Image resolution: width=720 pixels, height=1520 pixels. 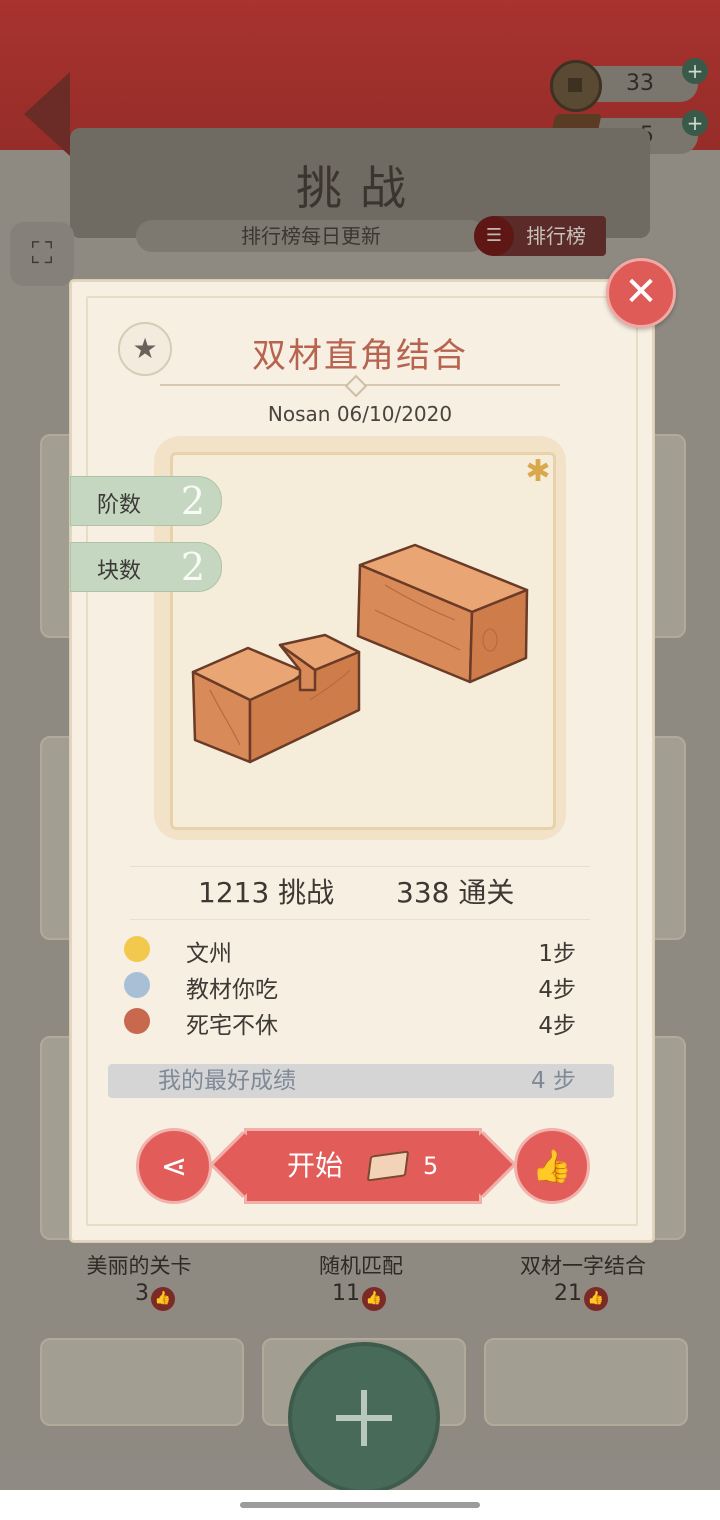 What do you see at coordinates (431, 1166) in the screenshot?
I see `start-cost: 5` at bounding box center [431, 1166].